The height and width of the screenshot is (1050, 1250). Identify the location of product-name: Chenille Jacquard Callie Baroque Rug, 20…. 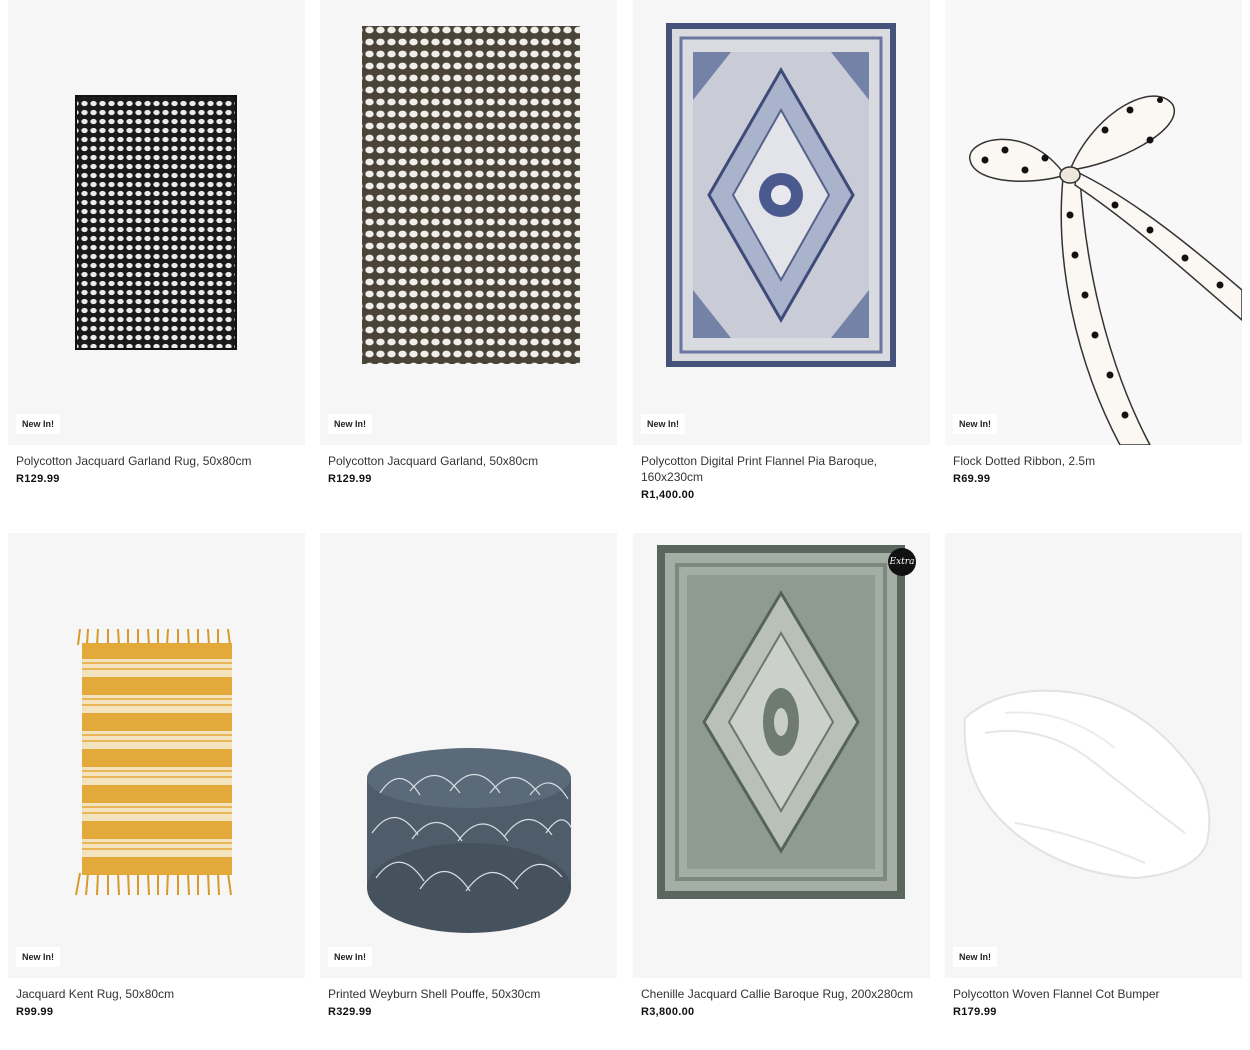
(781, 994).